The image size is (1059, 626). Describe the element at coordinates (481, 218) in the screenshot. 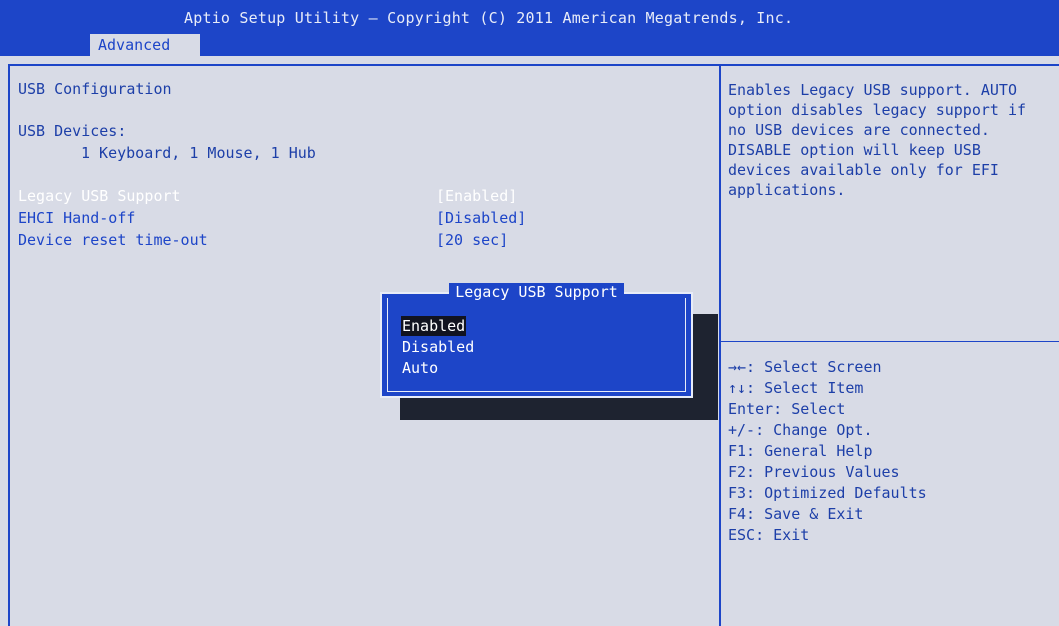

I see `setting-value-ehci-handoff: [Disabled]` at that location.